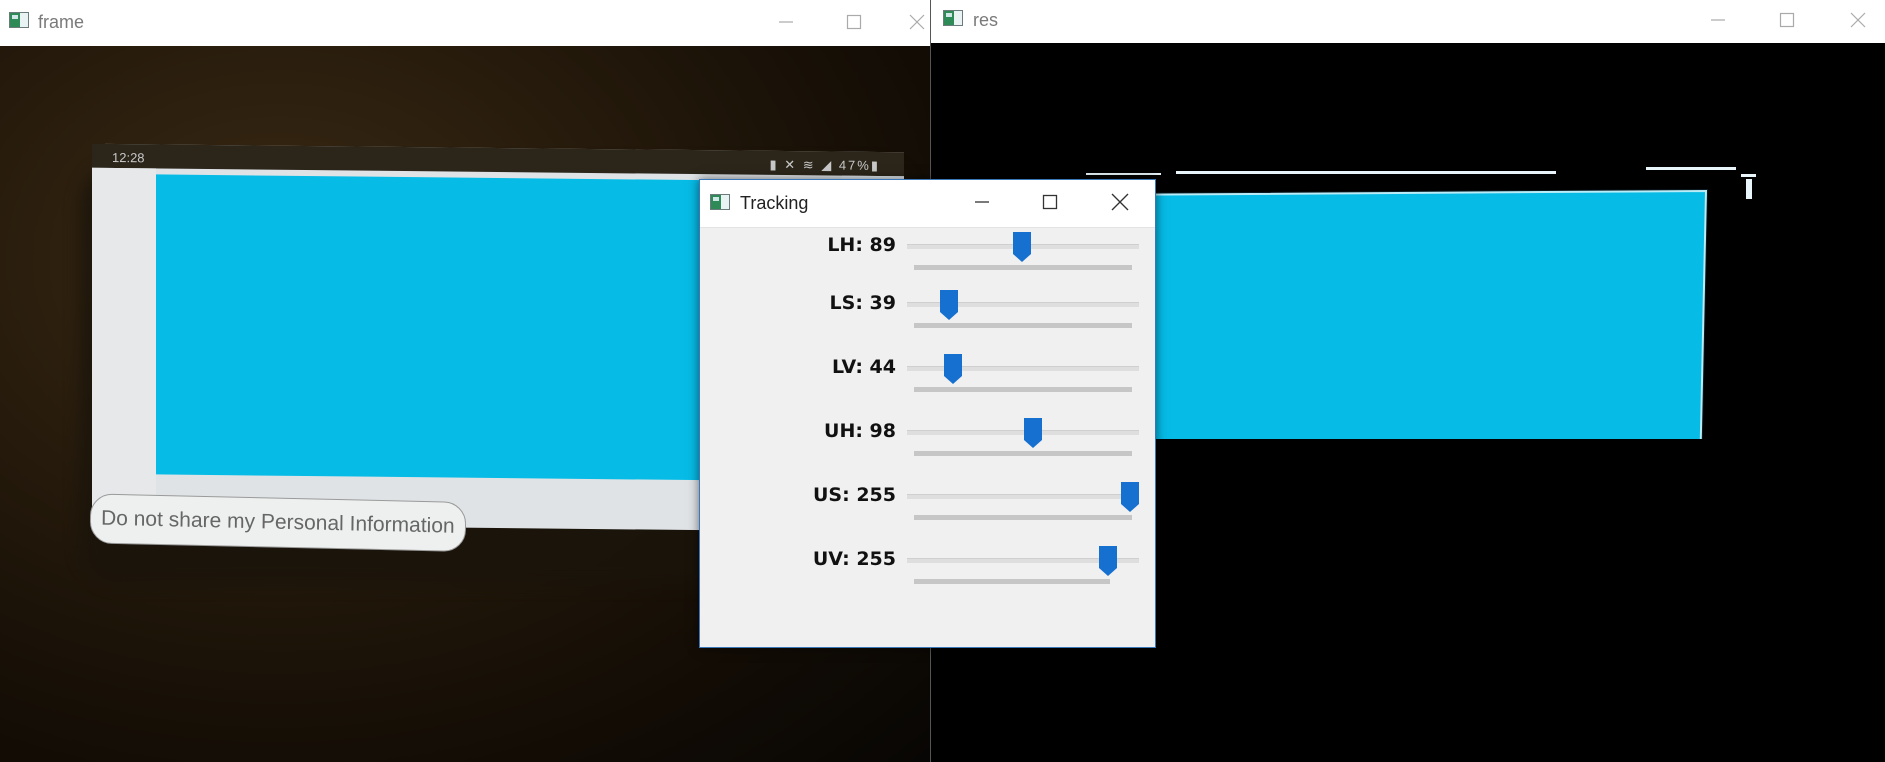  Describe the element at coordinates (927, 258) in the screenshot. I see `trackbar-row: LH: 89` at that location.